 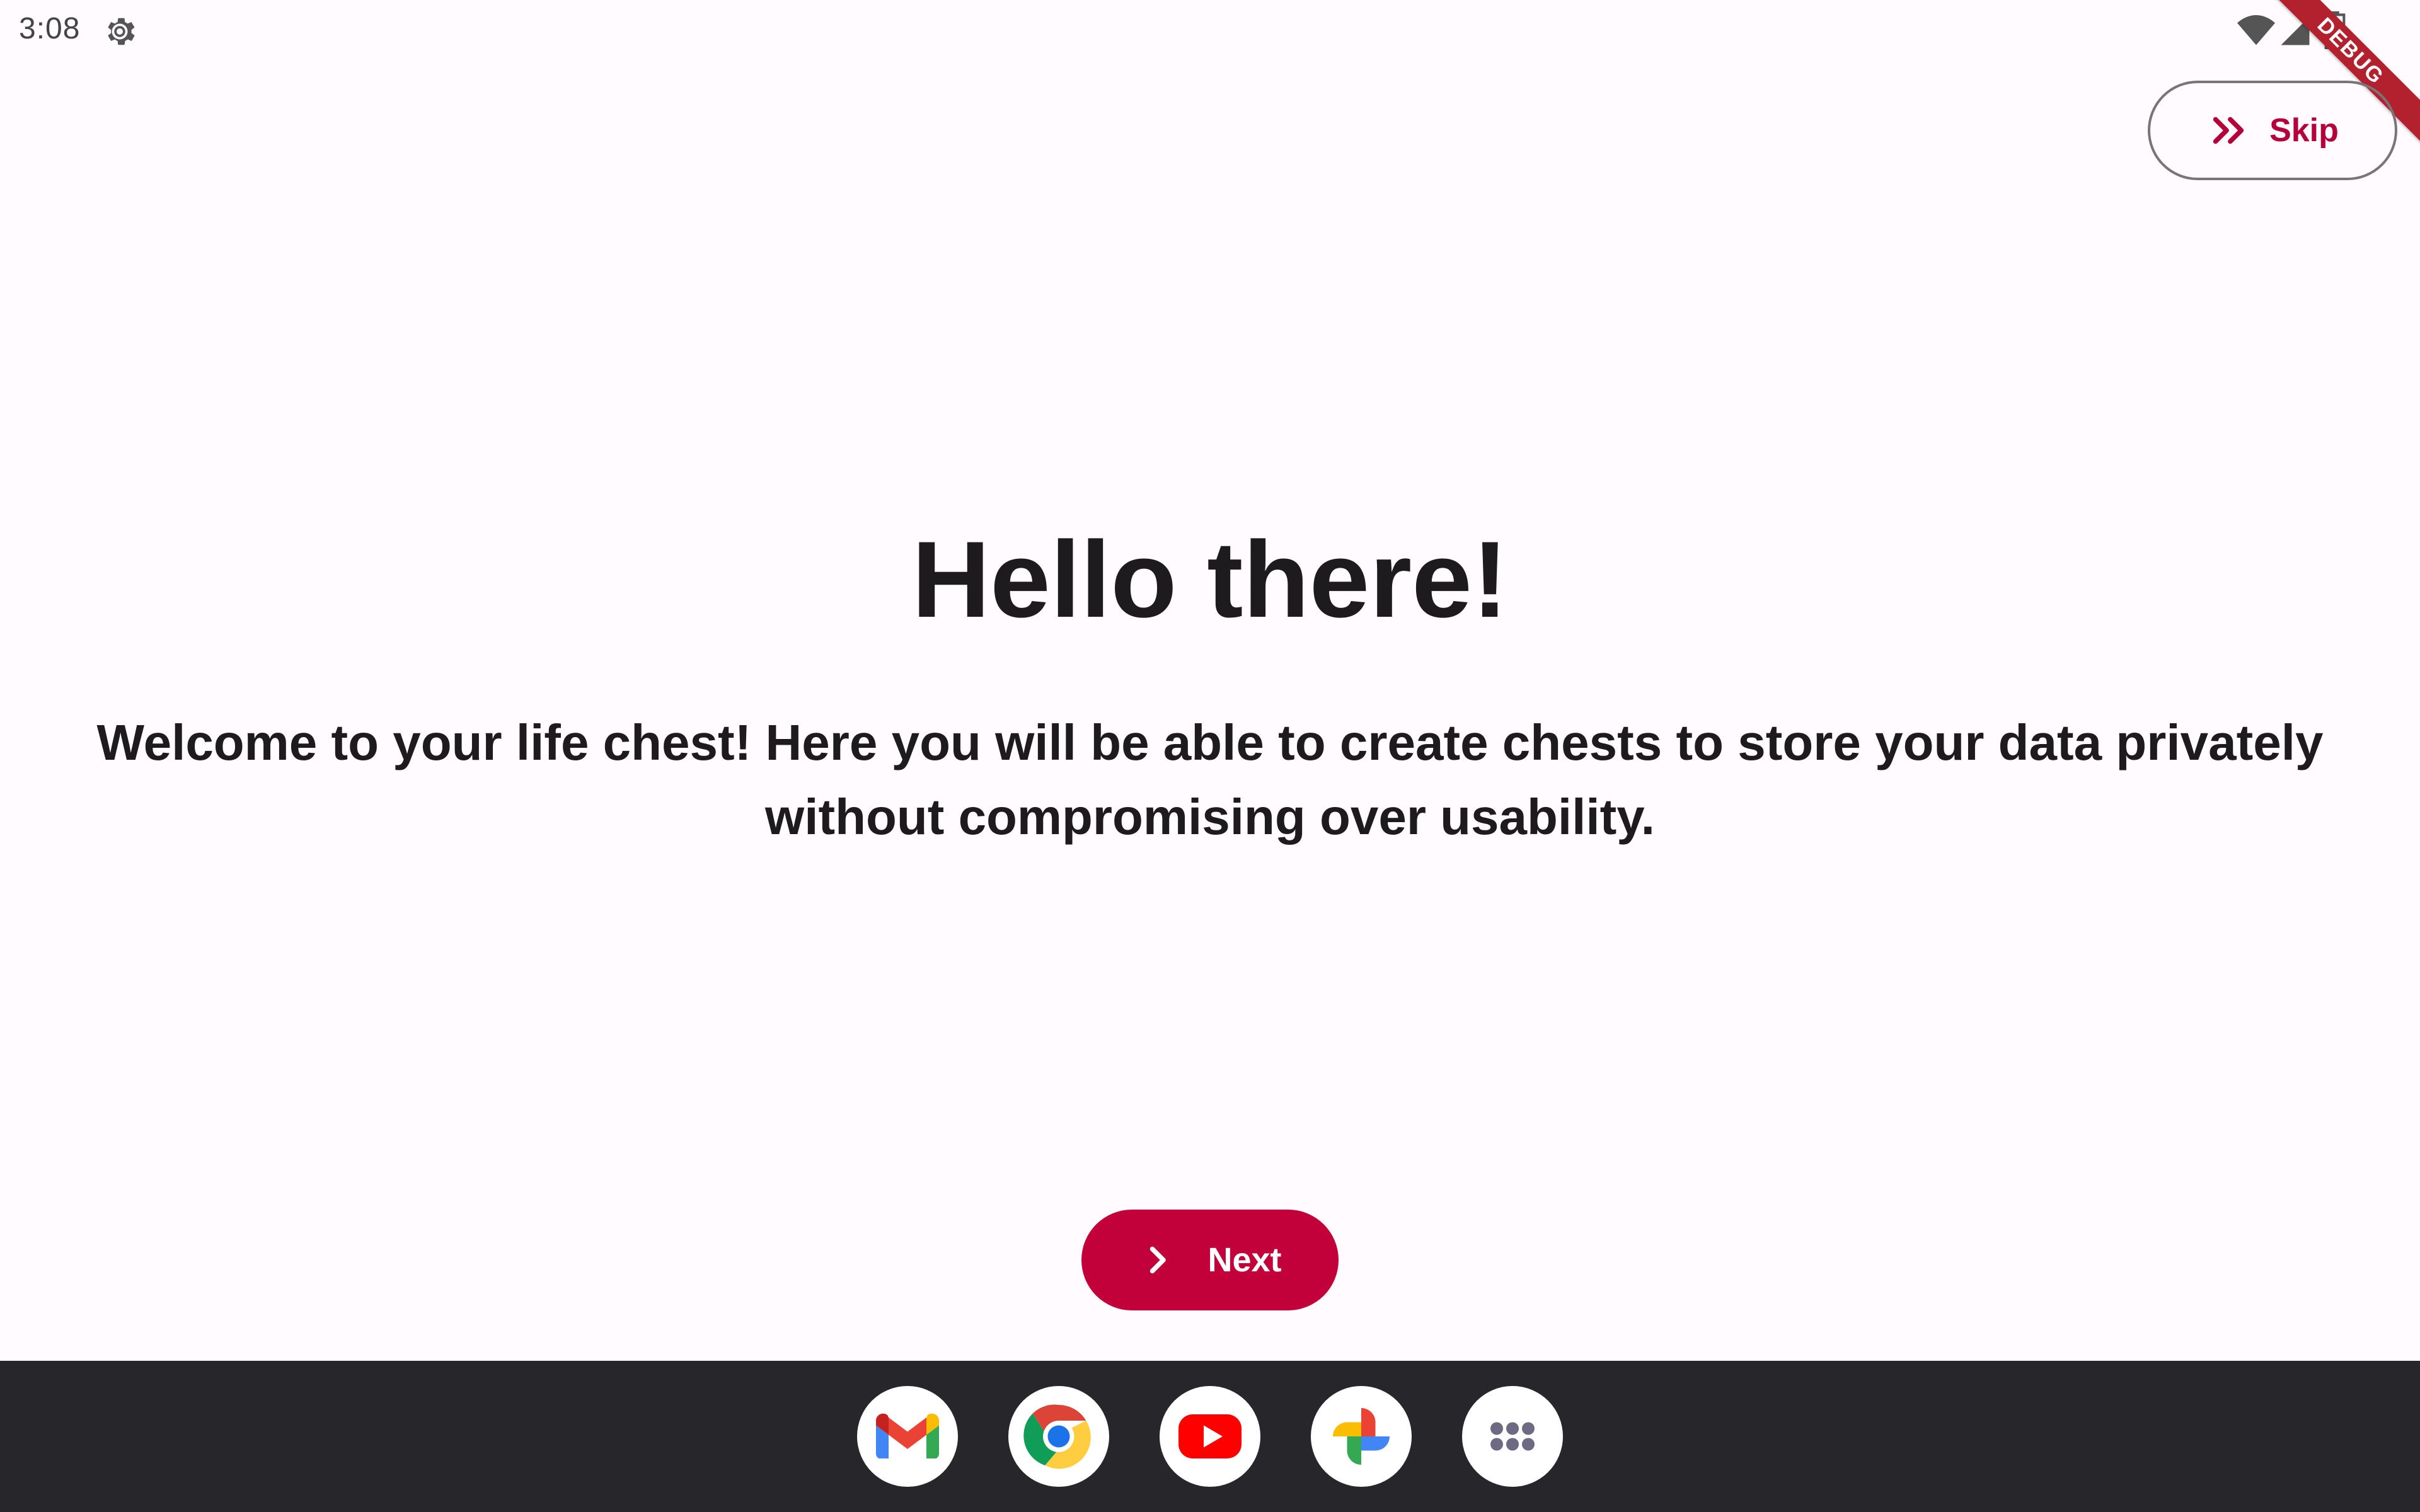 I want to click on app-drawer-button, so click(x=1512, y=1436).